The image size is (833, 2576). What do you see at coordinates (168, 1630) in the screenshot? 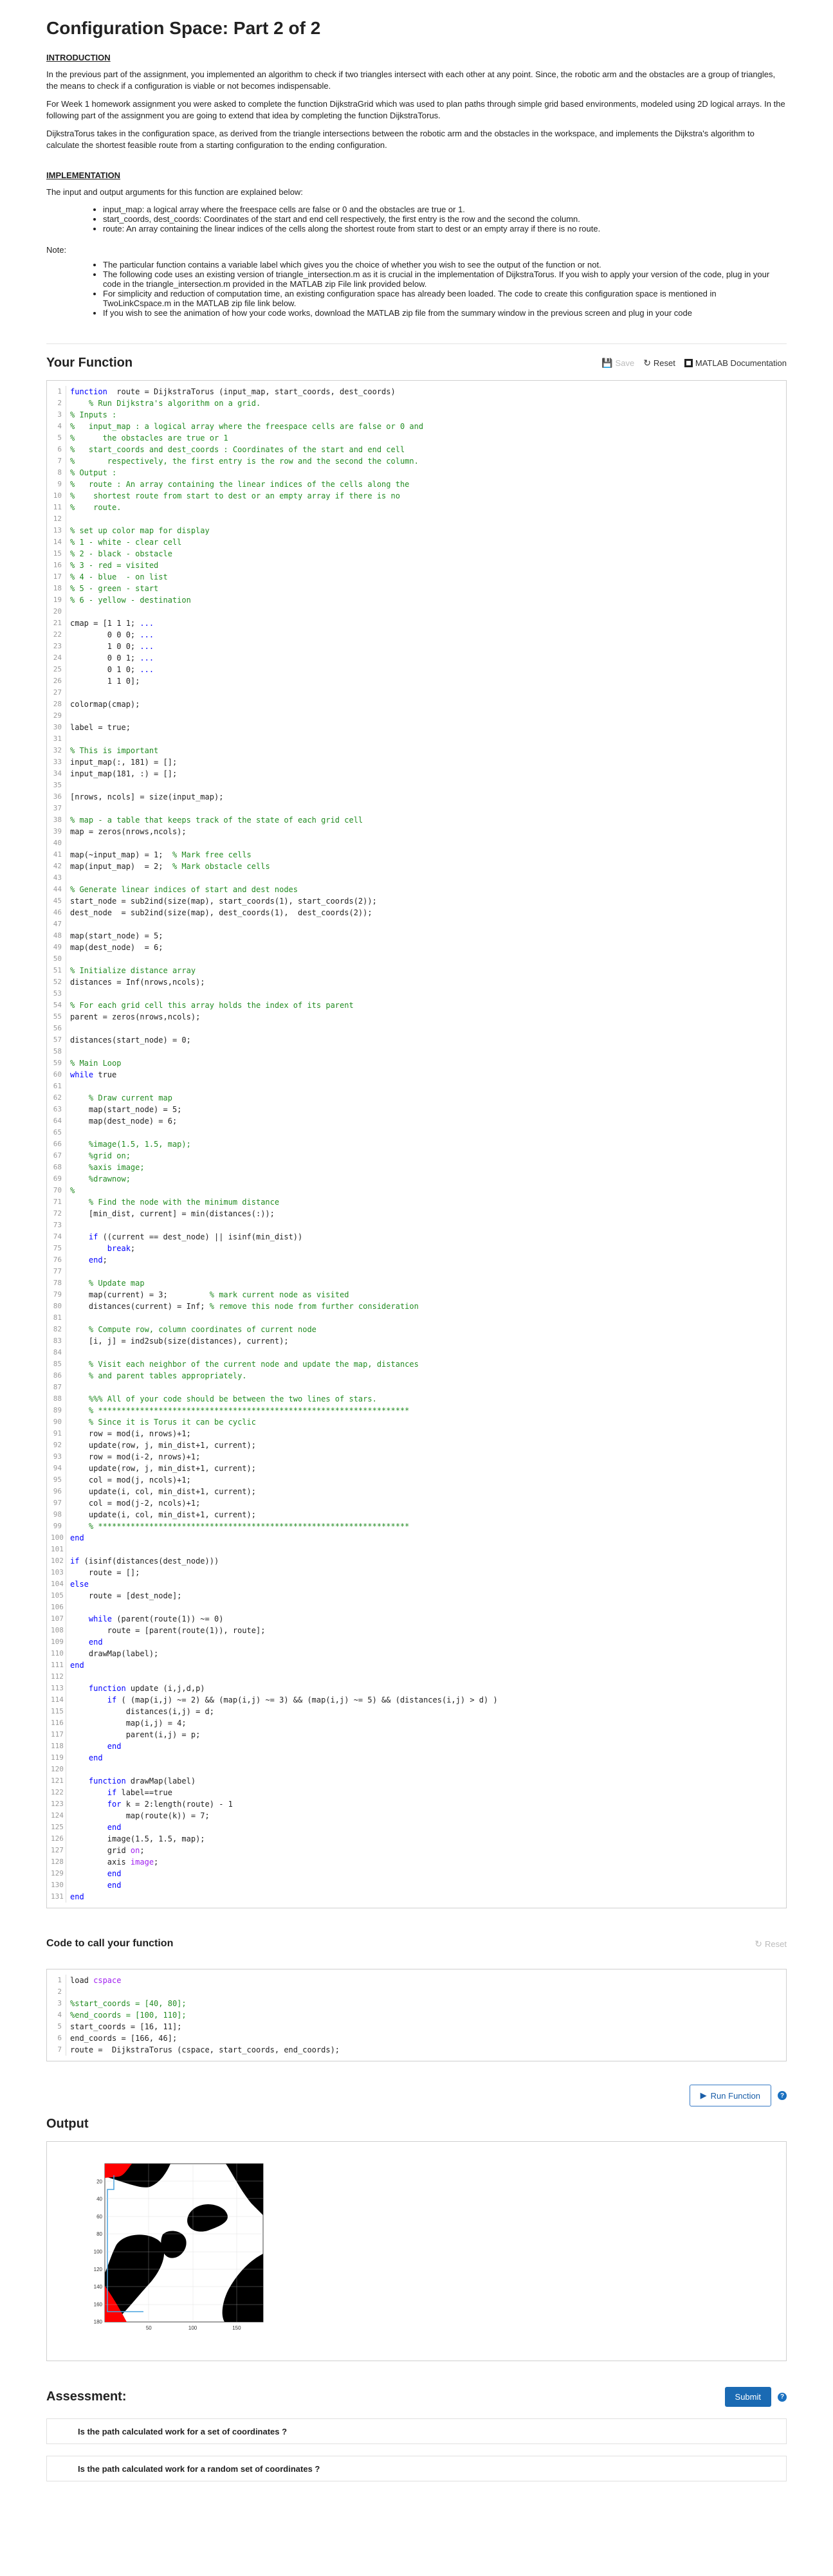
I see `code-token: route = [parent(route(1)), route];` at bounding box center [168, 1630].